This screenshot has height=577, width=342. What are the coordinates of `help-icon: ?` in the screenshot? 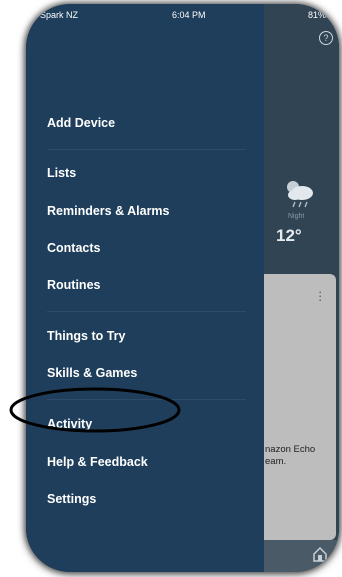 It's located at (326, 38).